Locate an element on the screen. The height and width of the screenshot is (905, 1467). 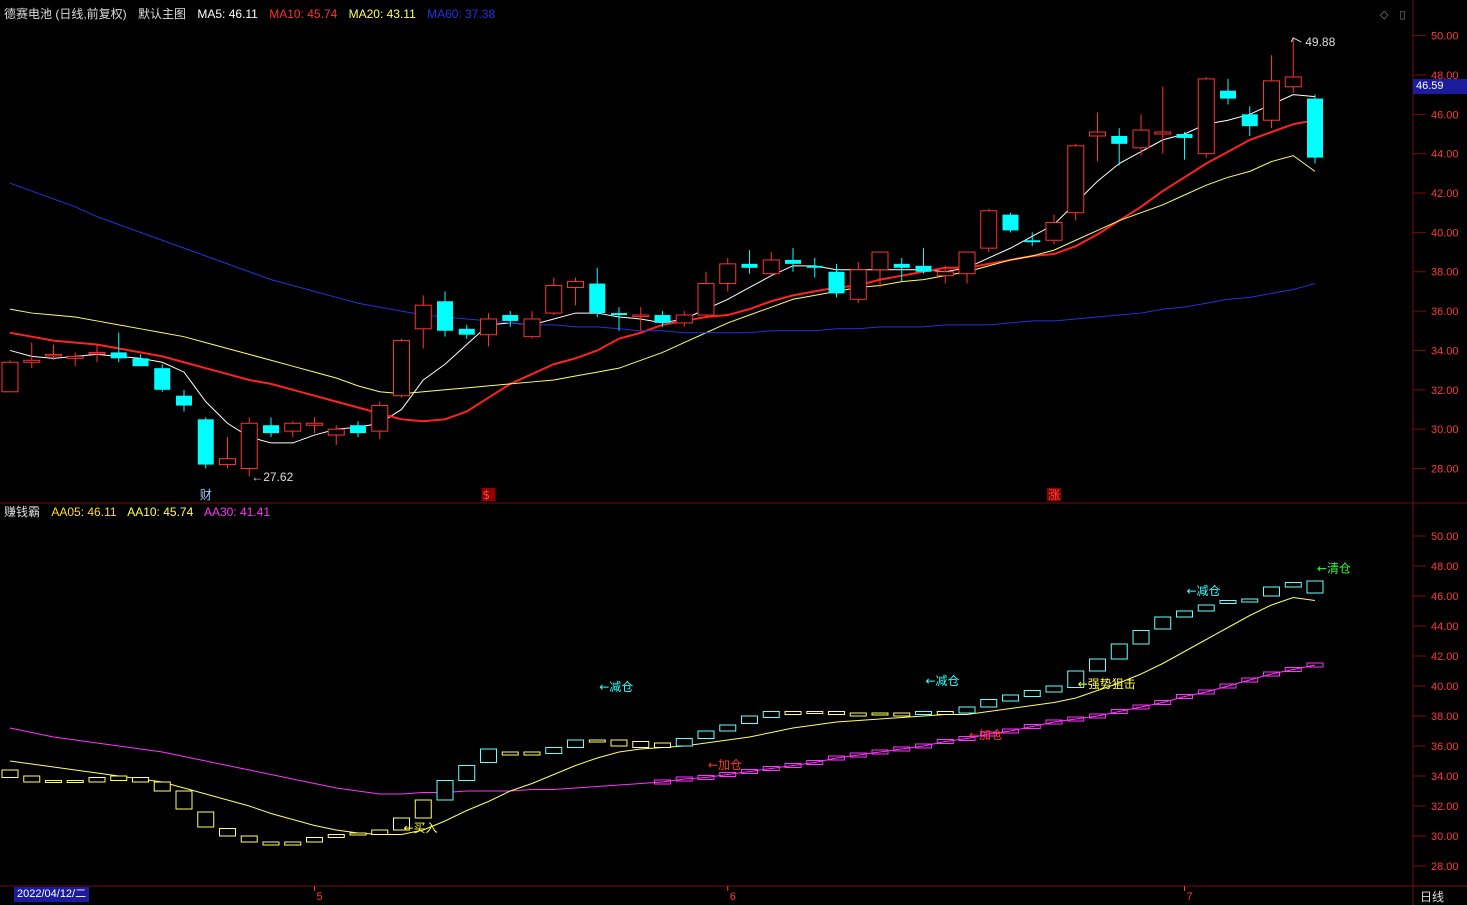
indicator-tick-label: 48.00 is located at coordinates (1445, 567).